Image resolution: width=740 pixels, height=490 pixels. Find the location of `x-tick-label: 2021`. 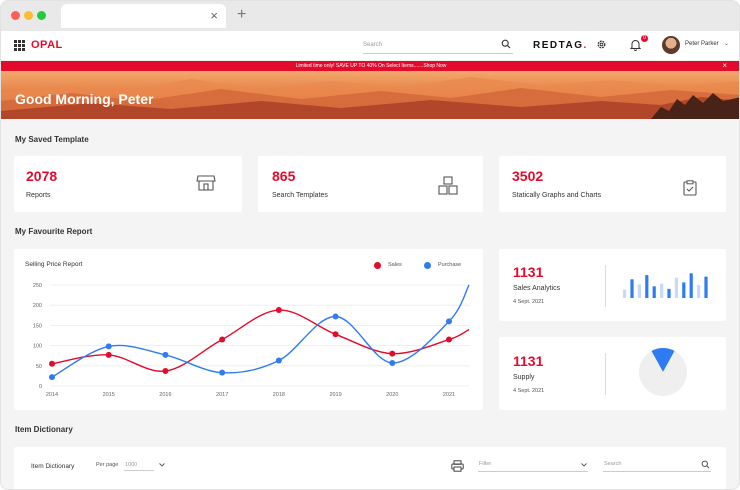

x-tick-label: 2021 is located at coordinates (449, 395).